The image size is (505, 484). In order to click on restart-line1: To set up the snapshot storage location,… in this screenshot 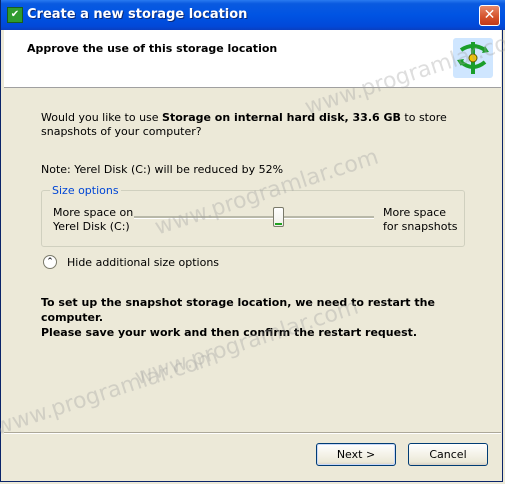, I will do `click(238, 310)`.